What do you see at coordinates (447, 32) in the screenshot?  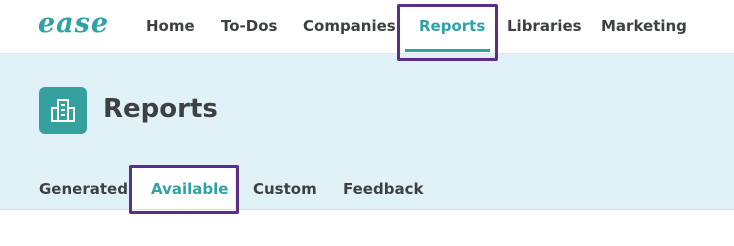 I see `reports-highlight-outline` at bounding box center [447, 32].